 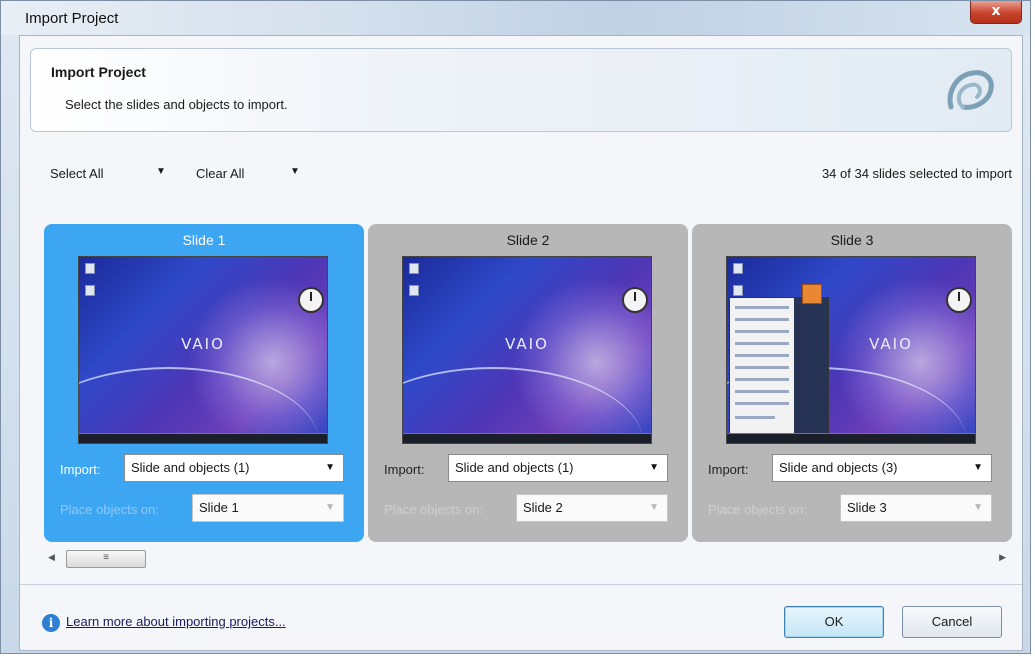 I want to click on place-objects-value: Slide 2, so click(x=543, y=507).